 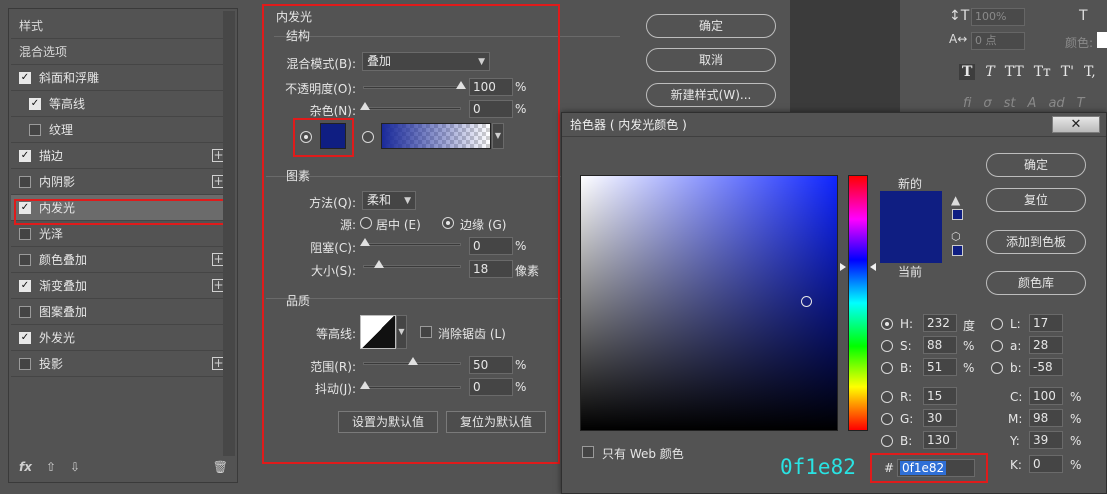 What do you see at coordinates (711, 60) in the screenshot?
I see `cancel-button: 取消` at bounding box center [711, 60].